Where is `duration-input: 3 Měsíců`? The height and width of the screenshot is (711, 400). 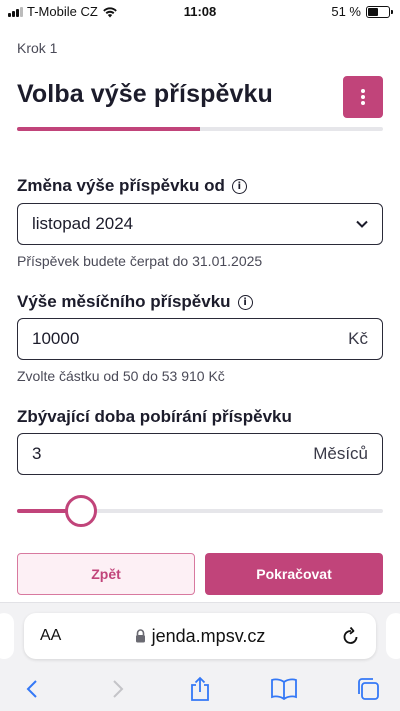
duration-input: 3 Měsíců is located at coordinates (200, 454).